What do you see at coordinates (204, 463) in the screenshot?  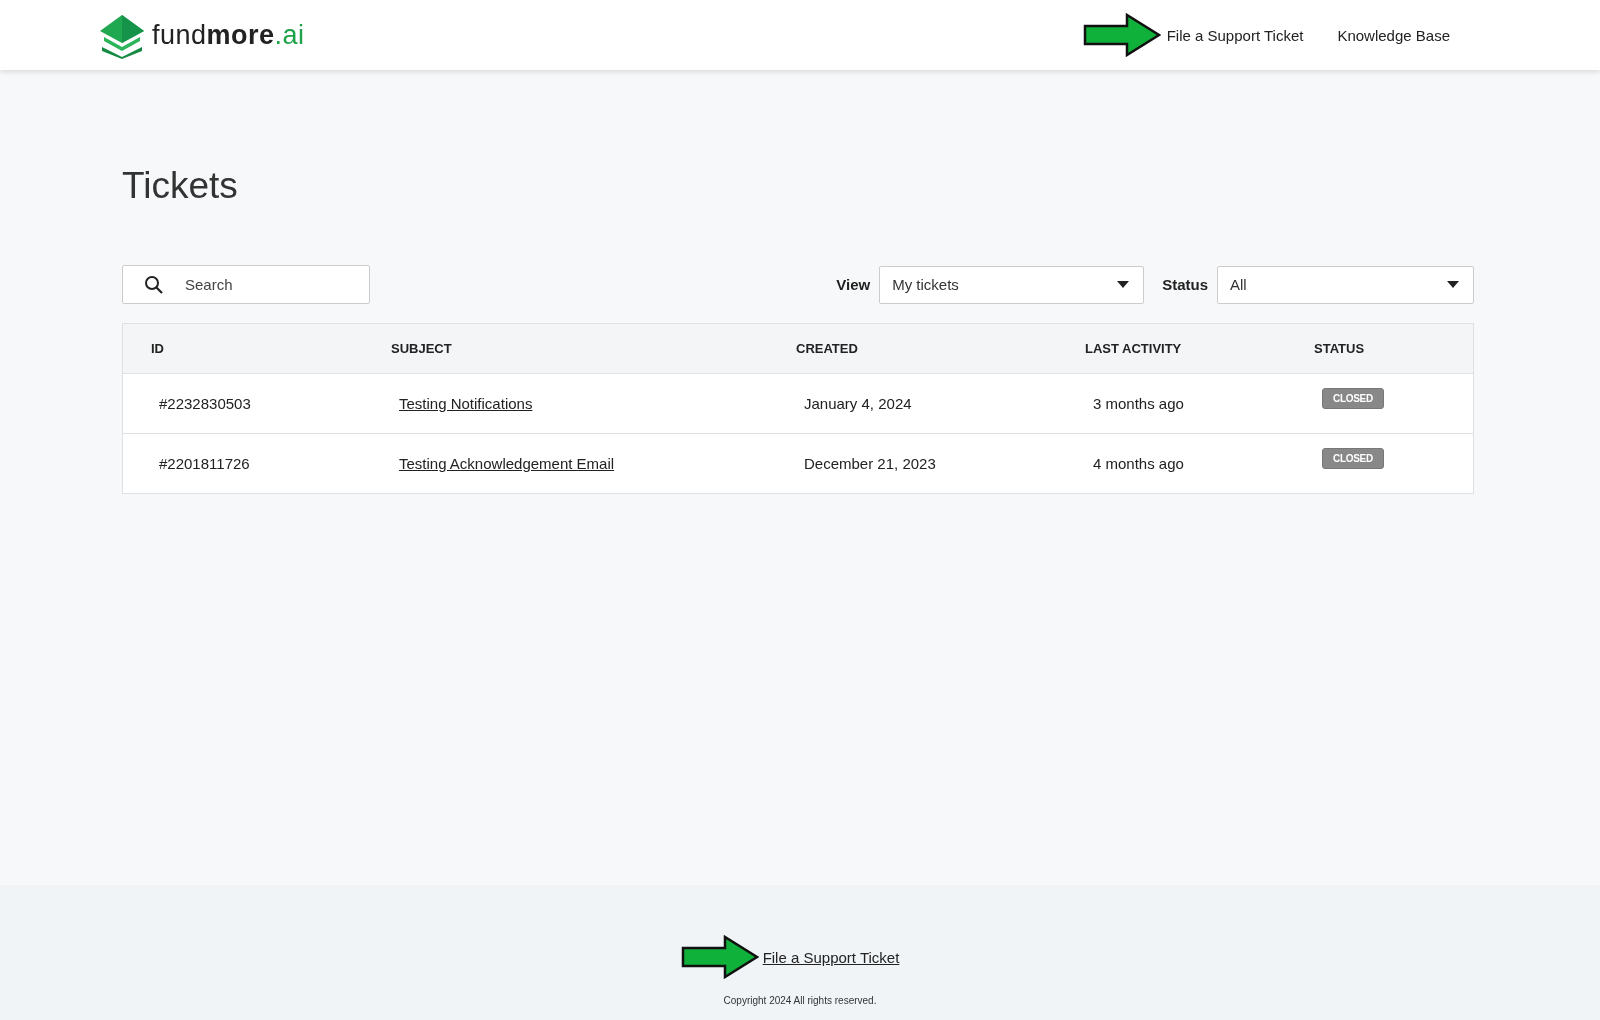 I see `ticket-id: #2201811726` at bounding box center [204, 463].